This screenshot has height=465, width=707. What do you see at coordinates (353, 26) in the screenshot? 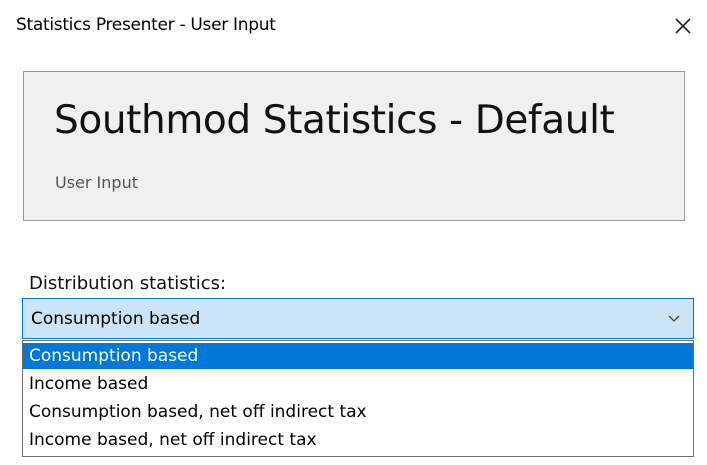
I see `title-bar: Statistics Presenter - User Input` at bounding box center [353, 26].